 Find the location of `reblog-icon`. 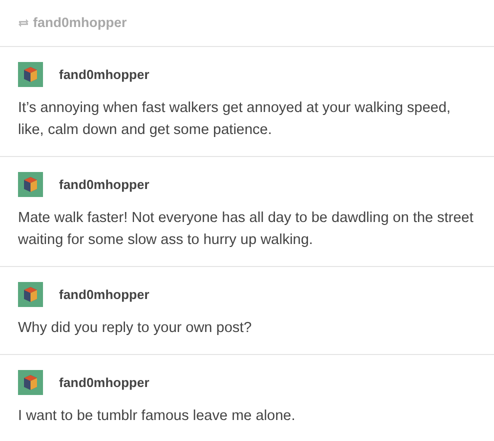

reblog-icon is located at coordinates (23, 23).